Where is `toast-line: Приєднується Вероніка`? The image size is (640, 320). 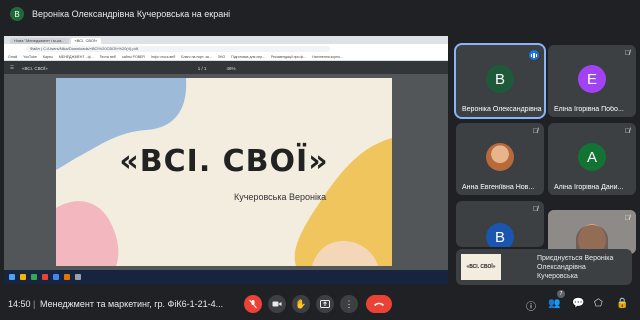 toast-line: Приєднується Вероніка is located at coordinates (575, 258).